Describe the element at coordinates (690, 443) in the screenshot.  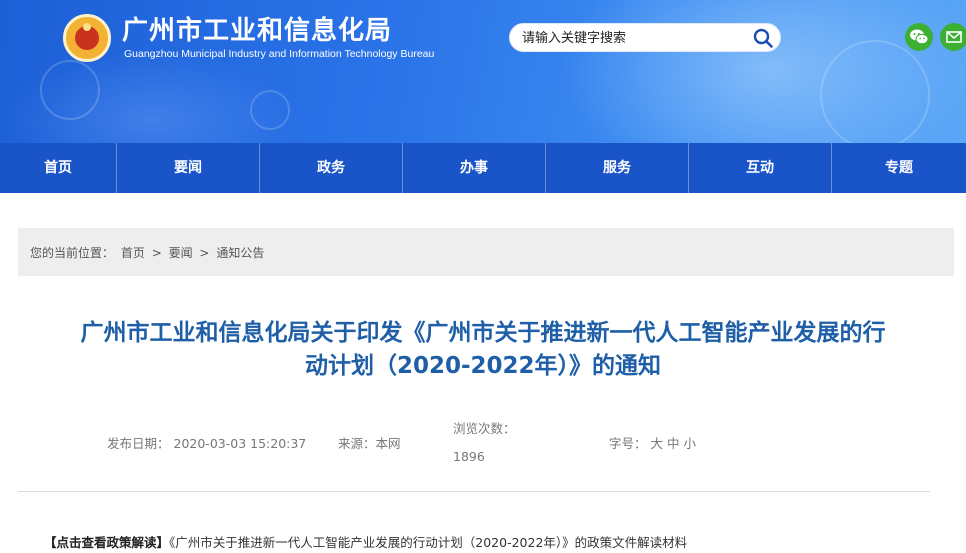
I see `font-size-small: 小` at that location.